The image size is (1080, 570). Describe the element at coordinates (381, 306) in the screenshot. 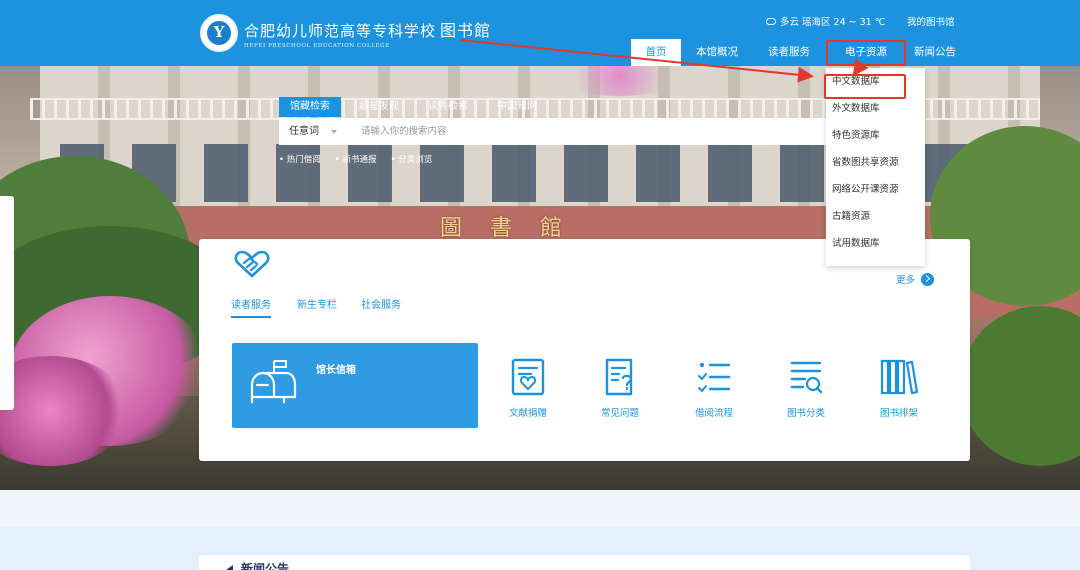

I see `tab-social-services: 社会服务` at that location.